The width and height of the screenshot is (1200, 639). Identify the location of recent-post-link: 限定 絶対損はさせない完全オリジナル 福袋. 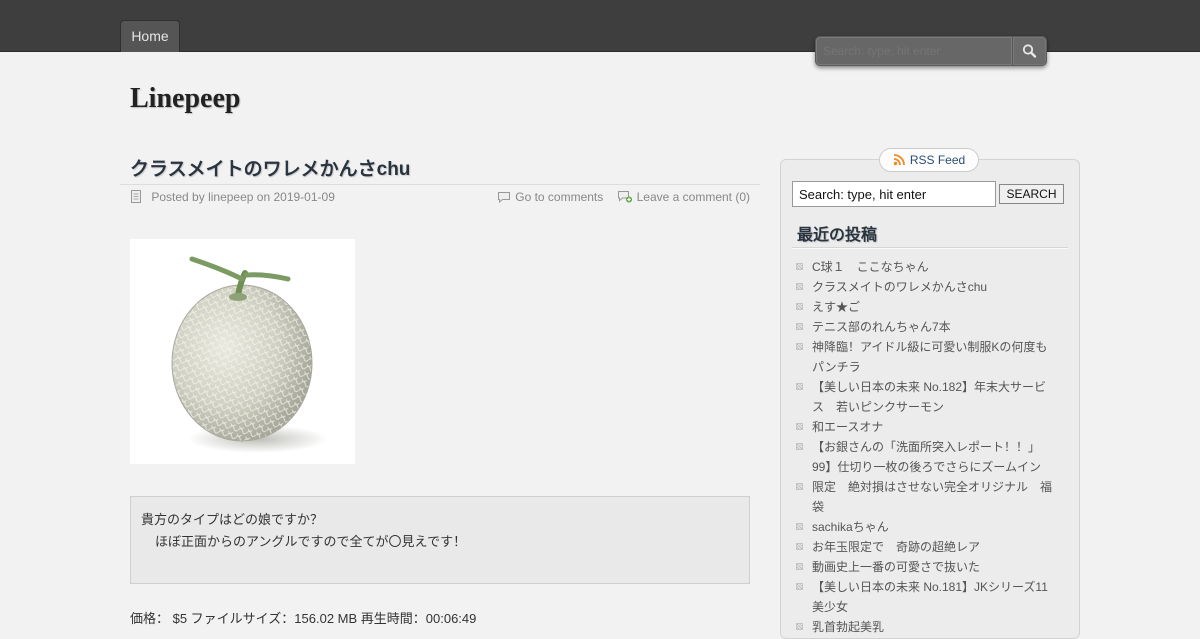
(932, 497).